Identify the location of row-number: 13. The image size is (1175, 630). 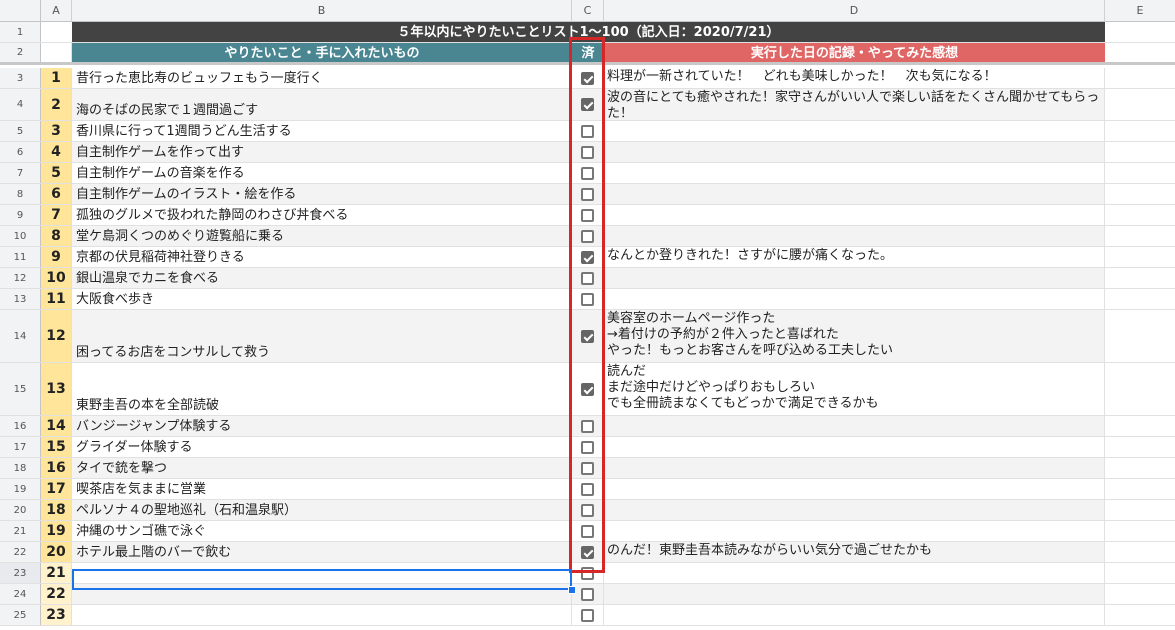
(20, 299).